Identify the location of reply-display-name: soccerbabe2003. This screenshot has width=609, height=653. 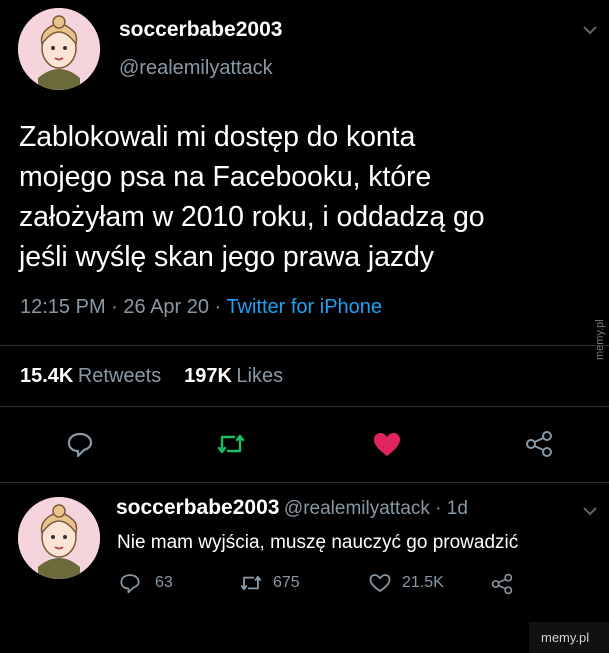
(197, 507).